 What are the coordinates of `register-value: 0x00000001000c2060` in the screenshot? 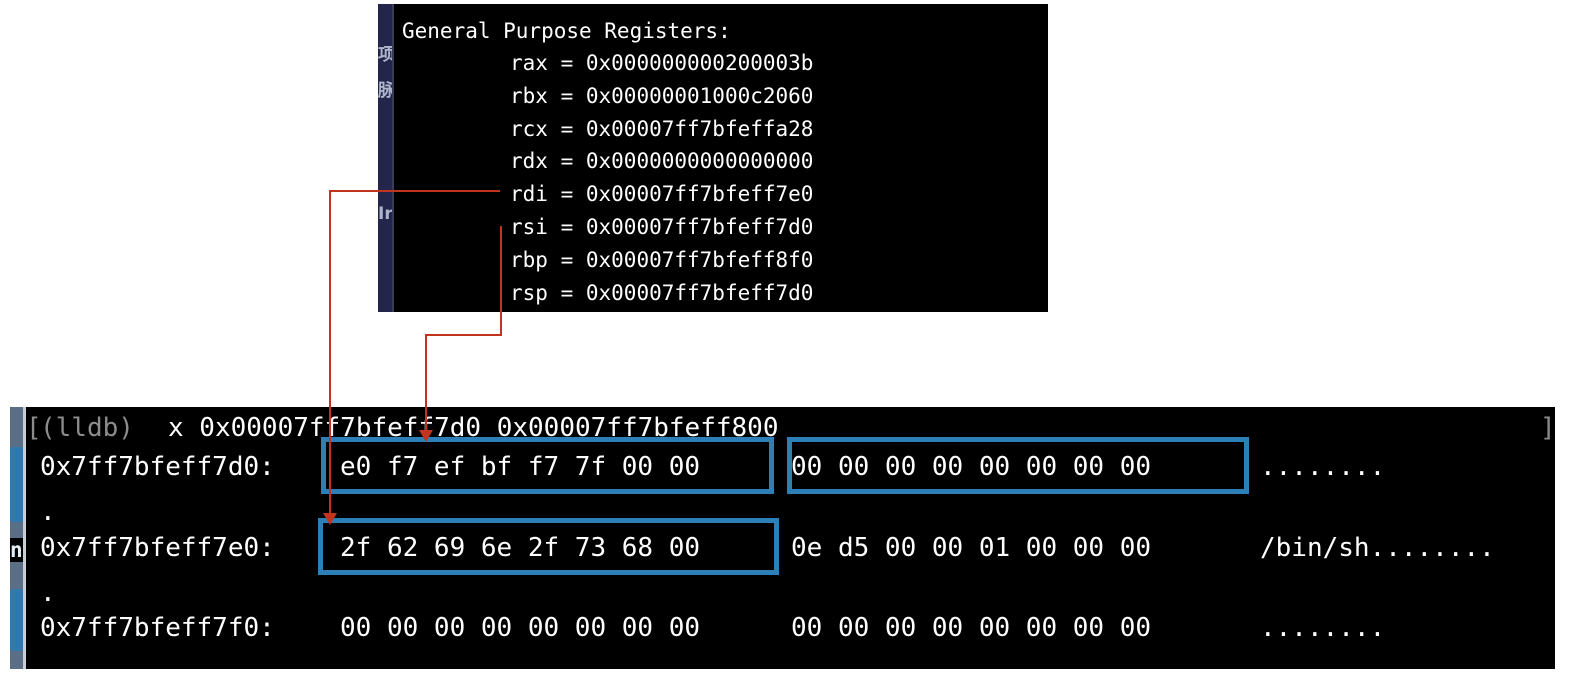 It's located at (699, 95).